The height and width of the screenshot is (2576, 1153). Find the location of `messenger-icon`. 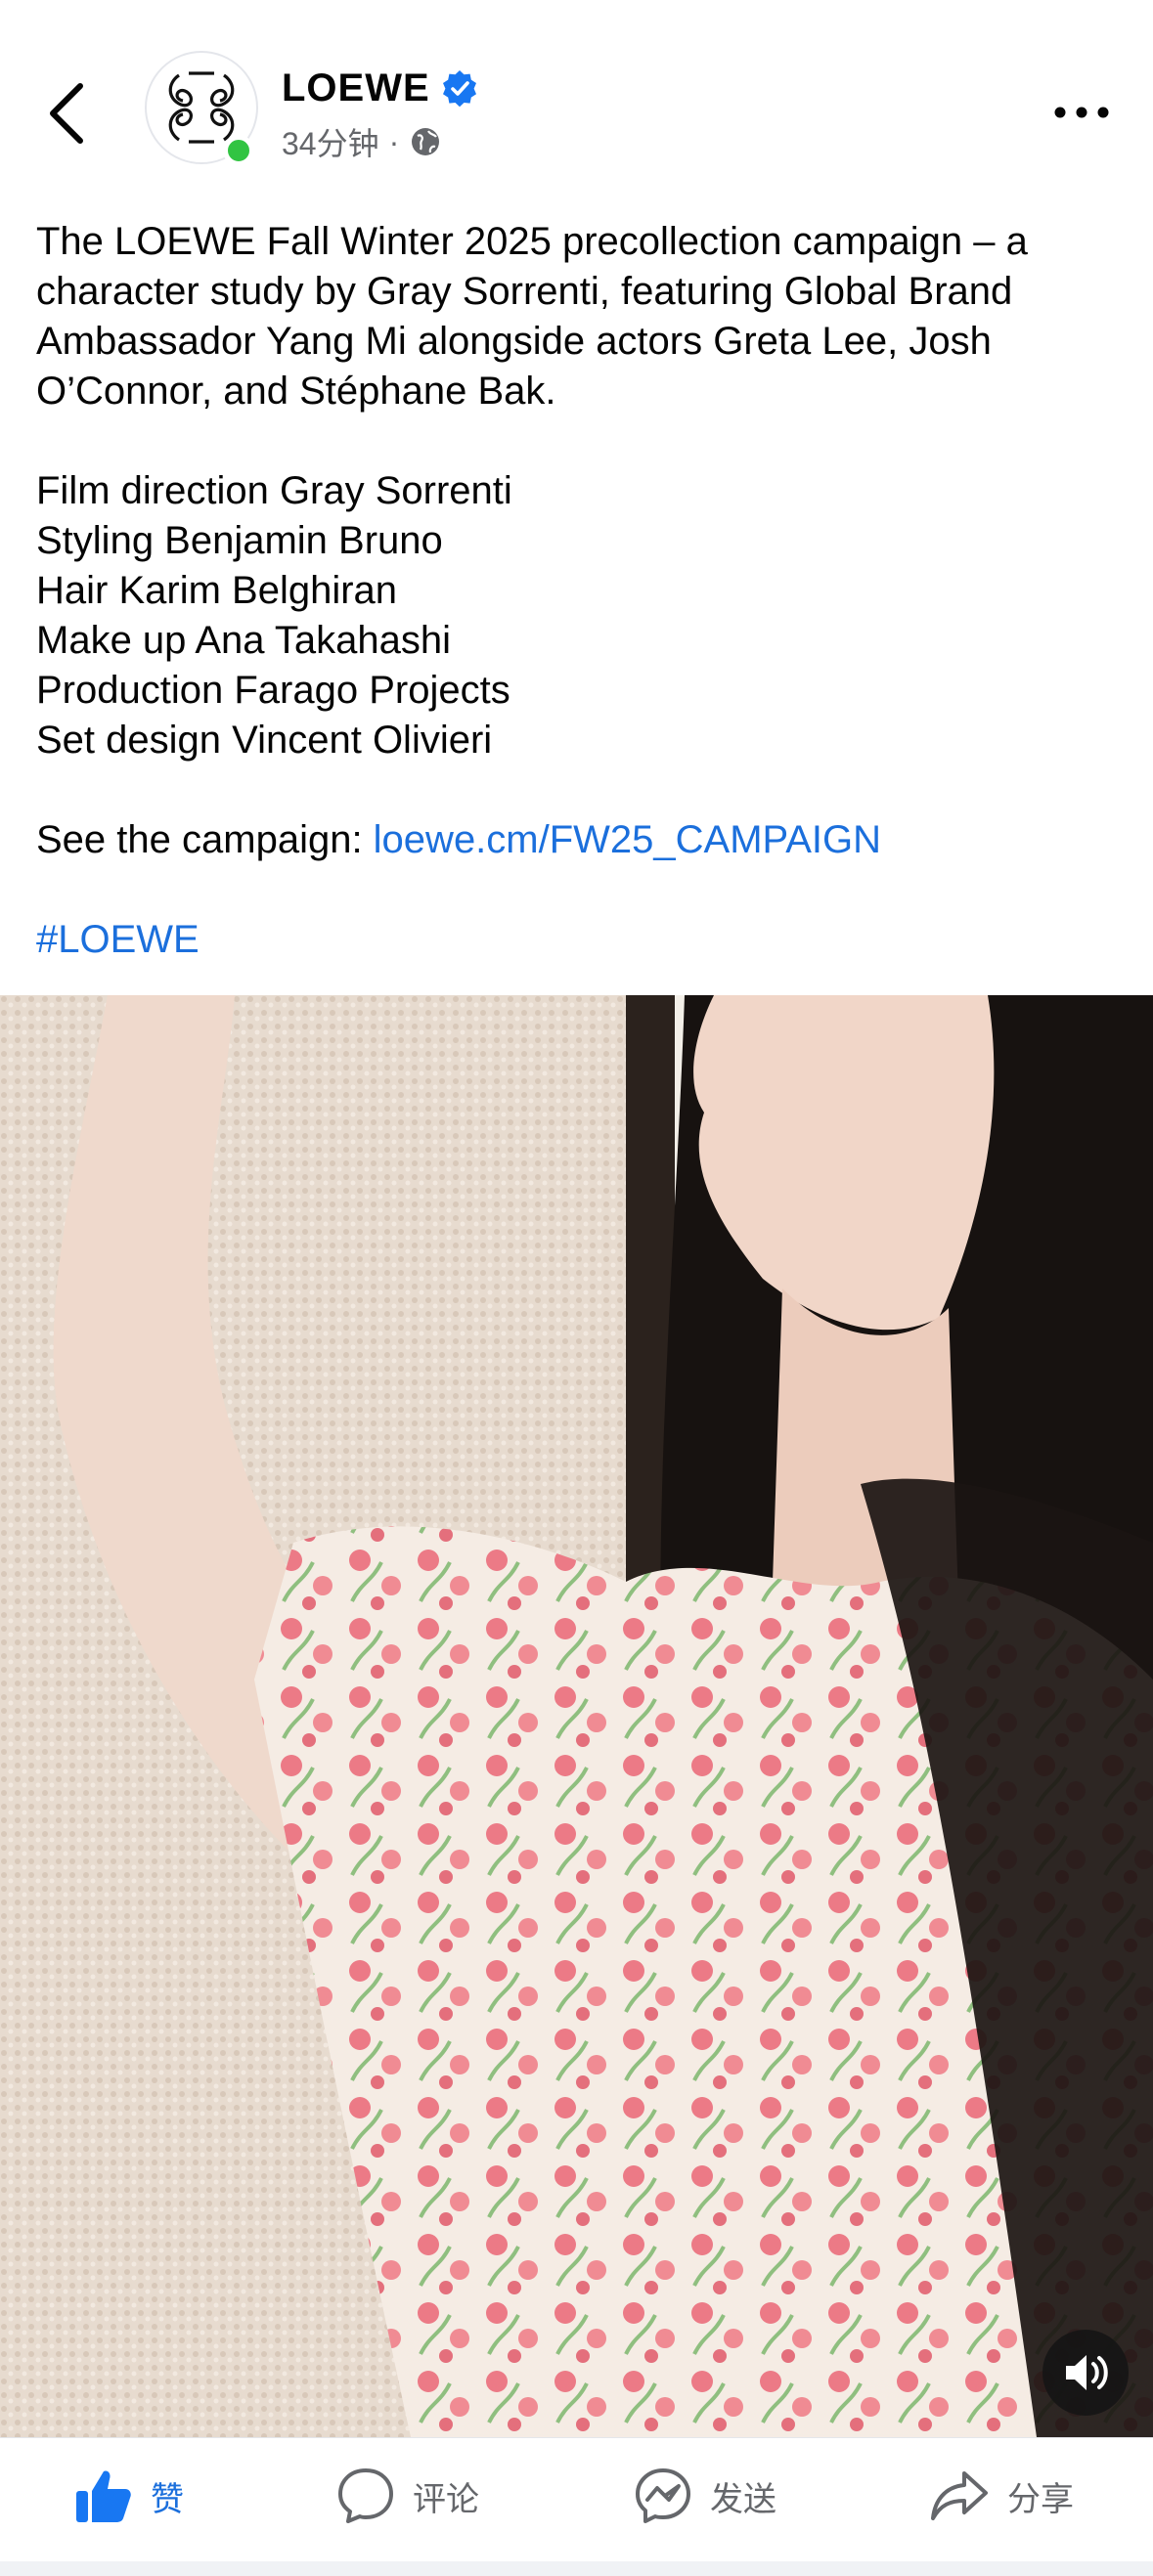

messenger-icon is located at coordinates (663, 2495).